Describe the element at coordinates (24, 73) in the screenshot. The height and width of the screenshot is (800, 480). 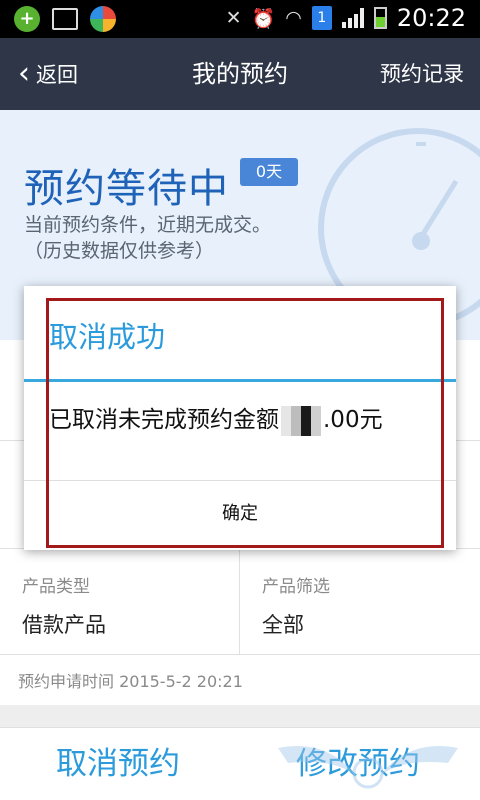
I see `chevron-left-icon: ‹` at that location.